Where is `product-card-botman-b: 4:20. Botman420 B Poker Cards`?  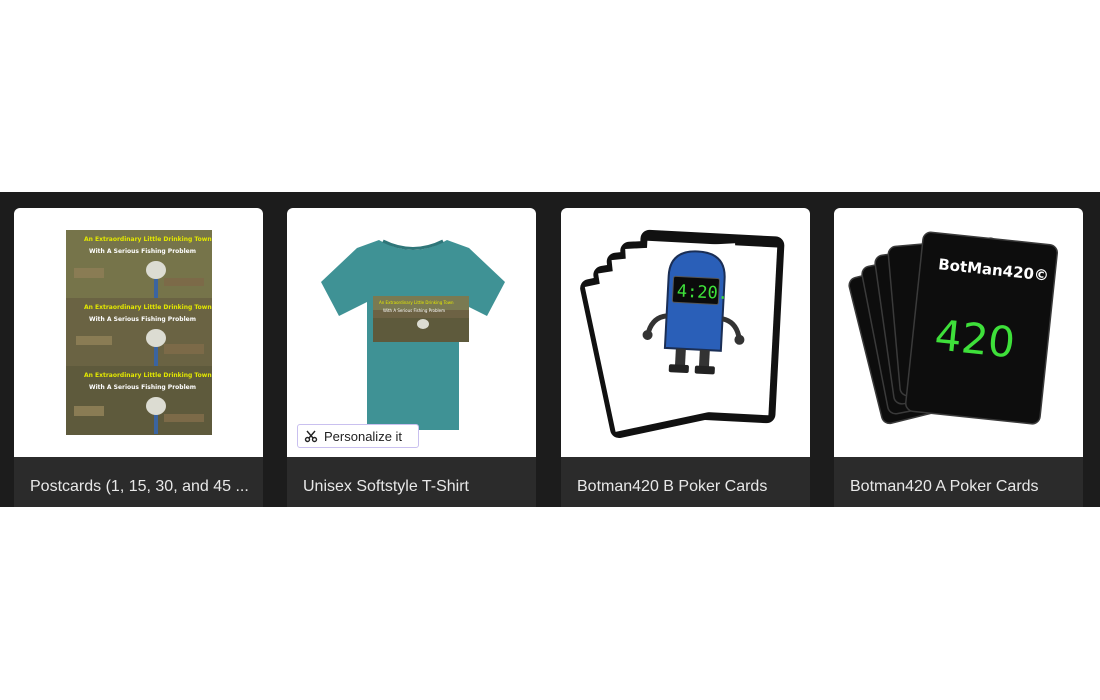 product-card-botman-b: 4:20. Botman420 B Poker Cards is located at coordinates (685, 357).